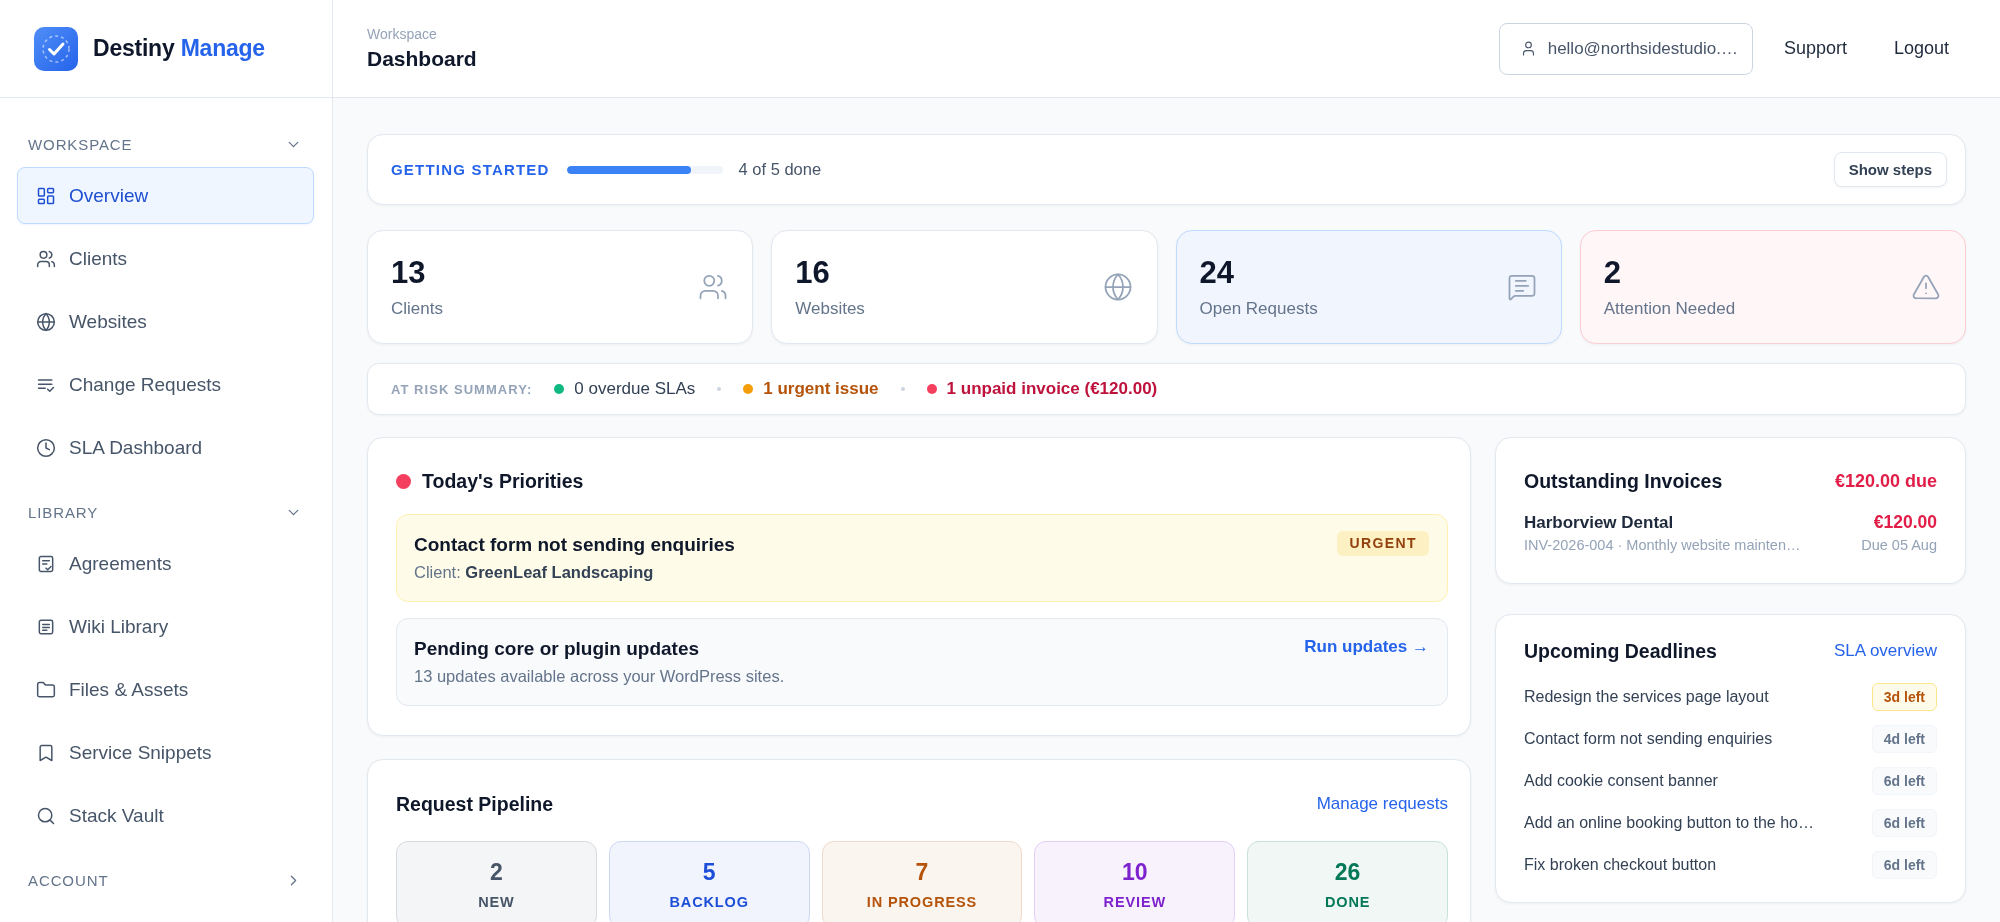  I want to click on stat-label: Attention Needed, so click(1669, 308).